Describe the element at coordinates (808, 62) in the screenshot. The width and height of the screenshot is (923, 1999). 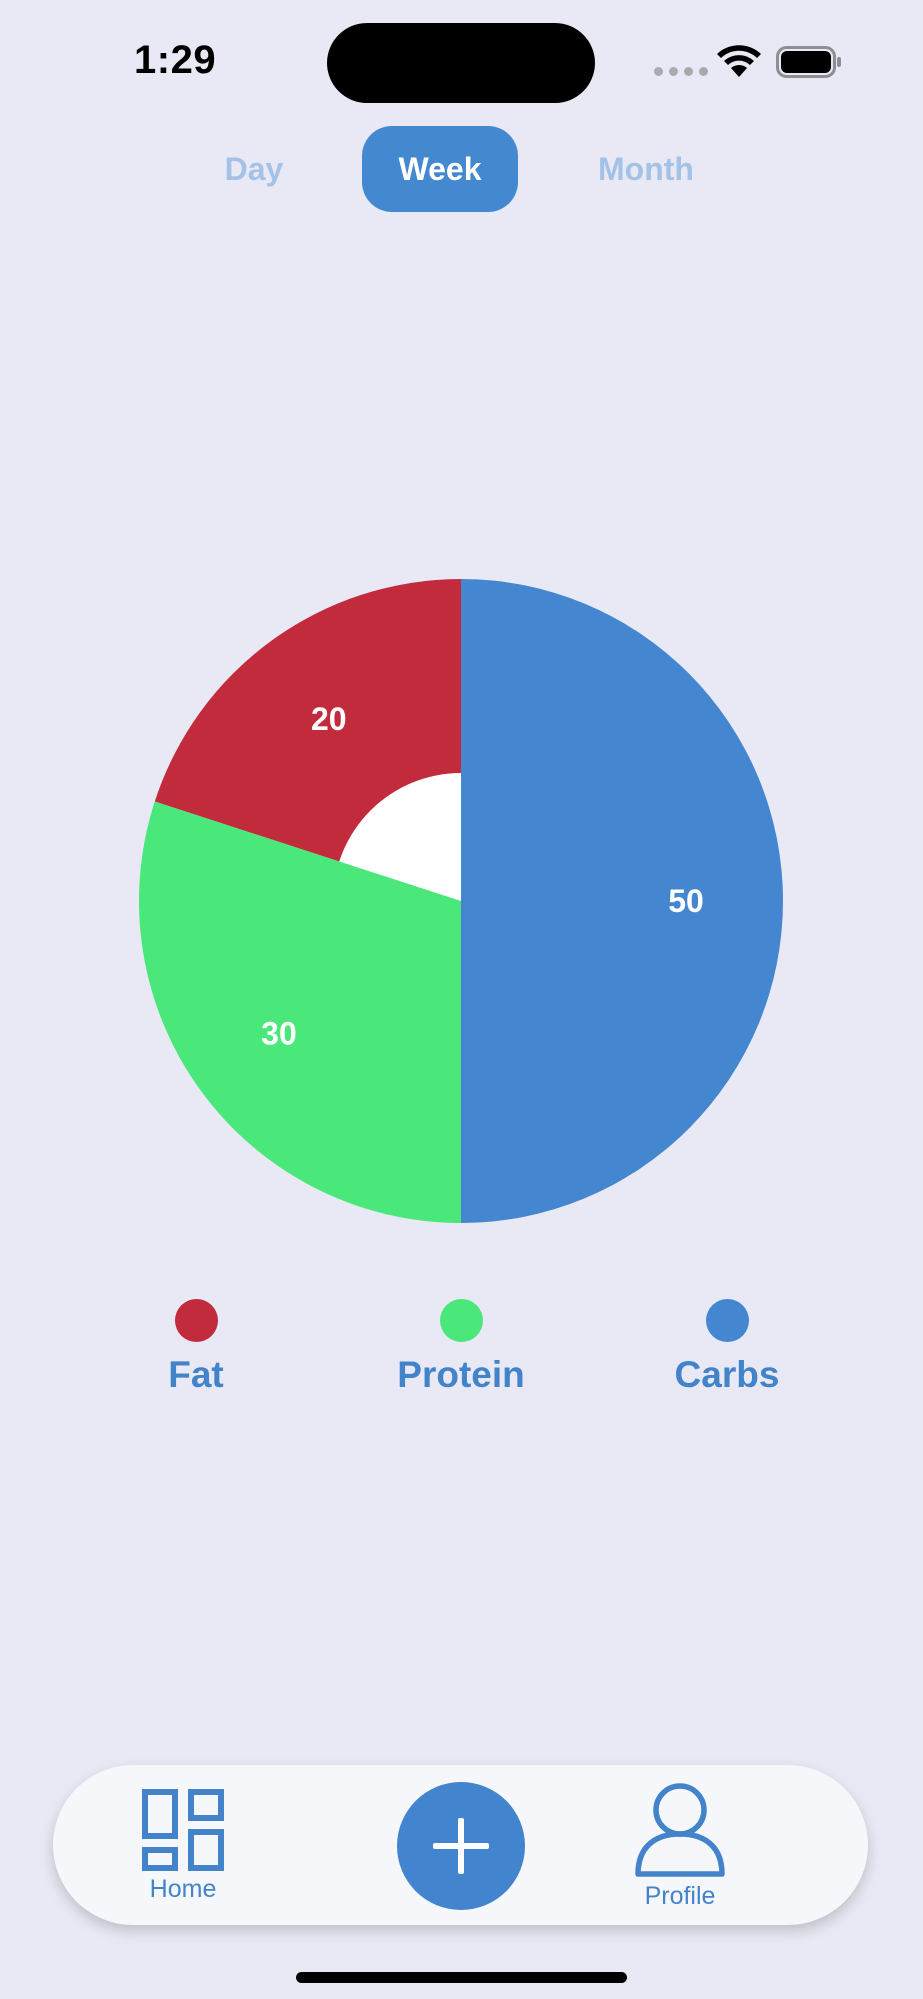
I see `battery-icon` at that location.